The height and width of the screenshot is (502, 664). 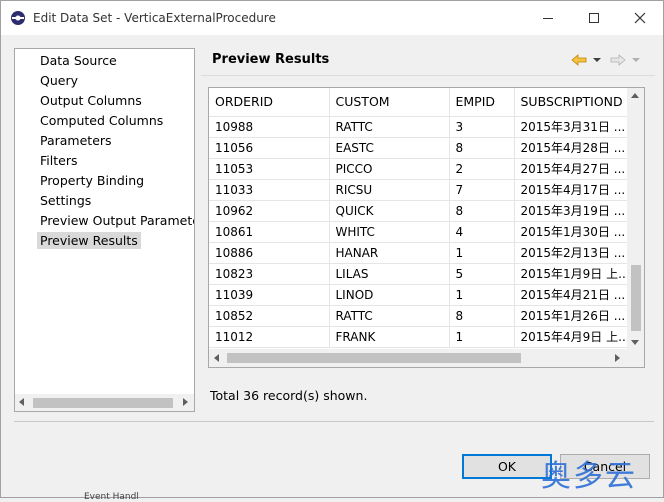 I want to click on eclipse-app-icon, so click(x=18, y=18).